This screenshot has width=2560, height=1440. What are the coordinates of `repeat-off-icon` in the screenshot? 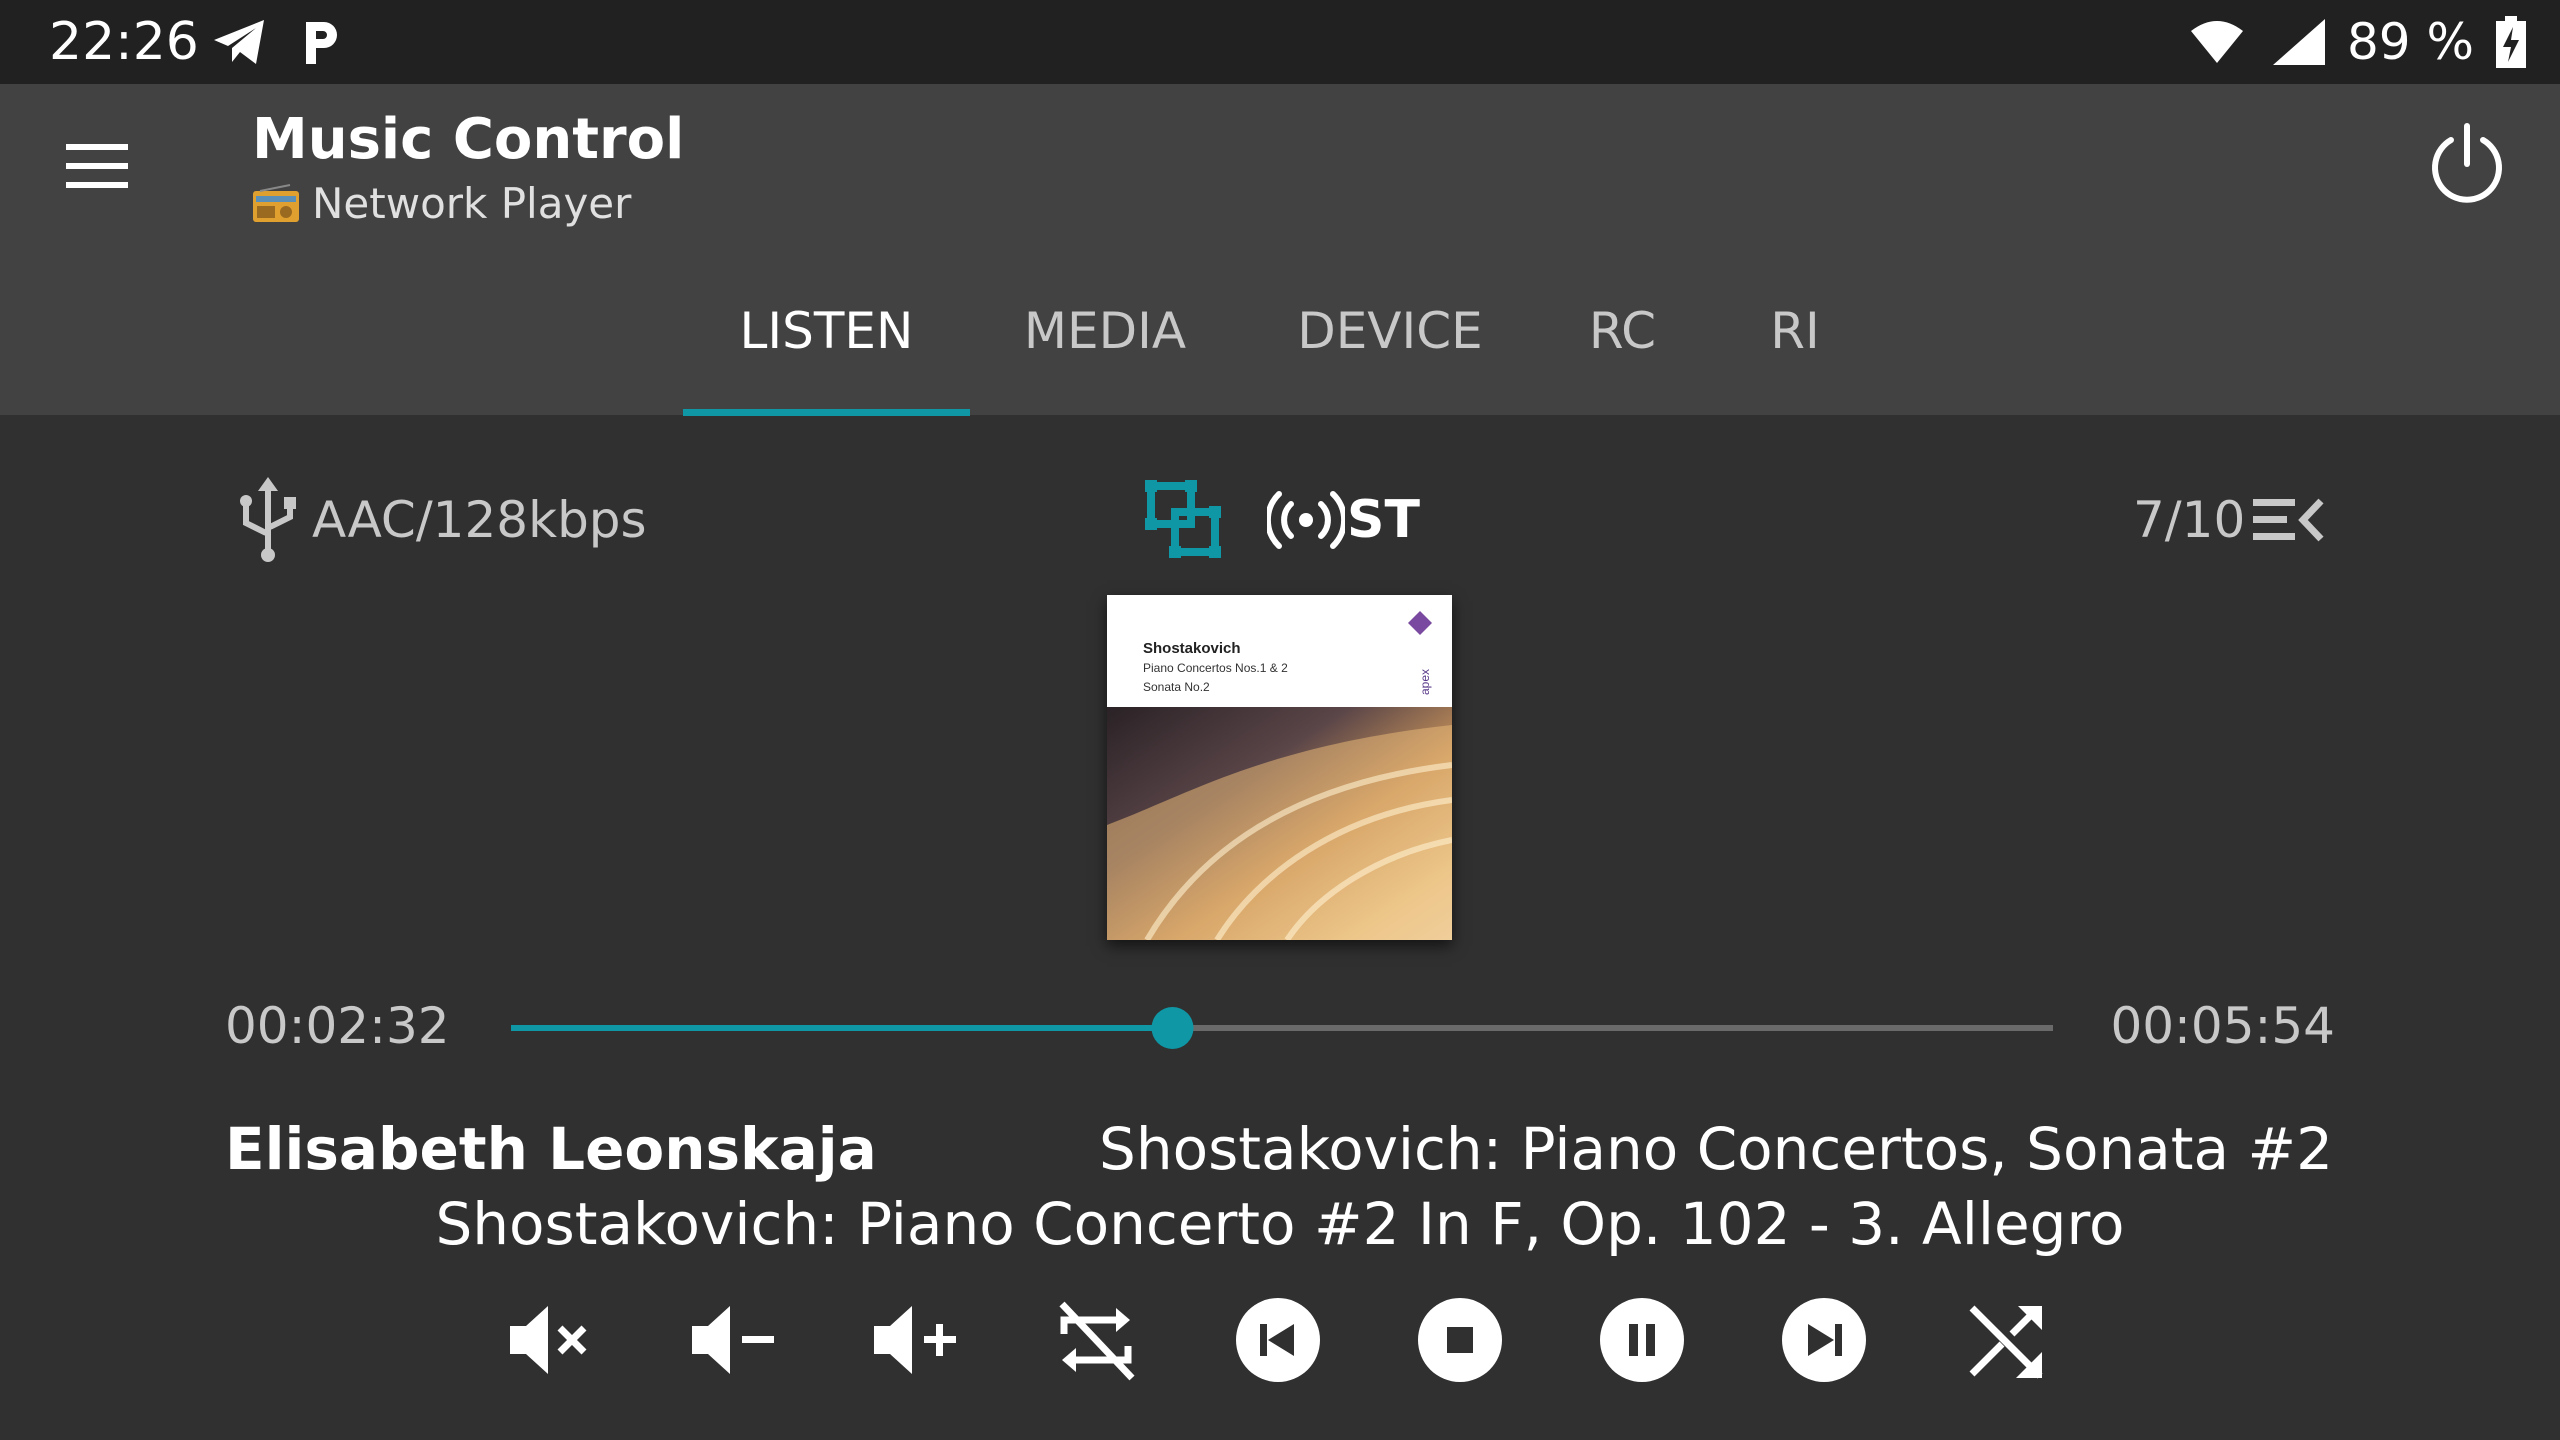 It's located at (1096, 1340).